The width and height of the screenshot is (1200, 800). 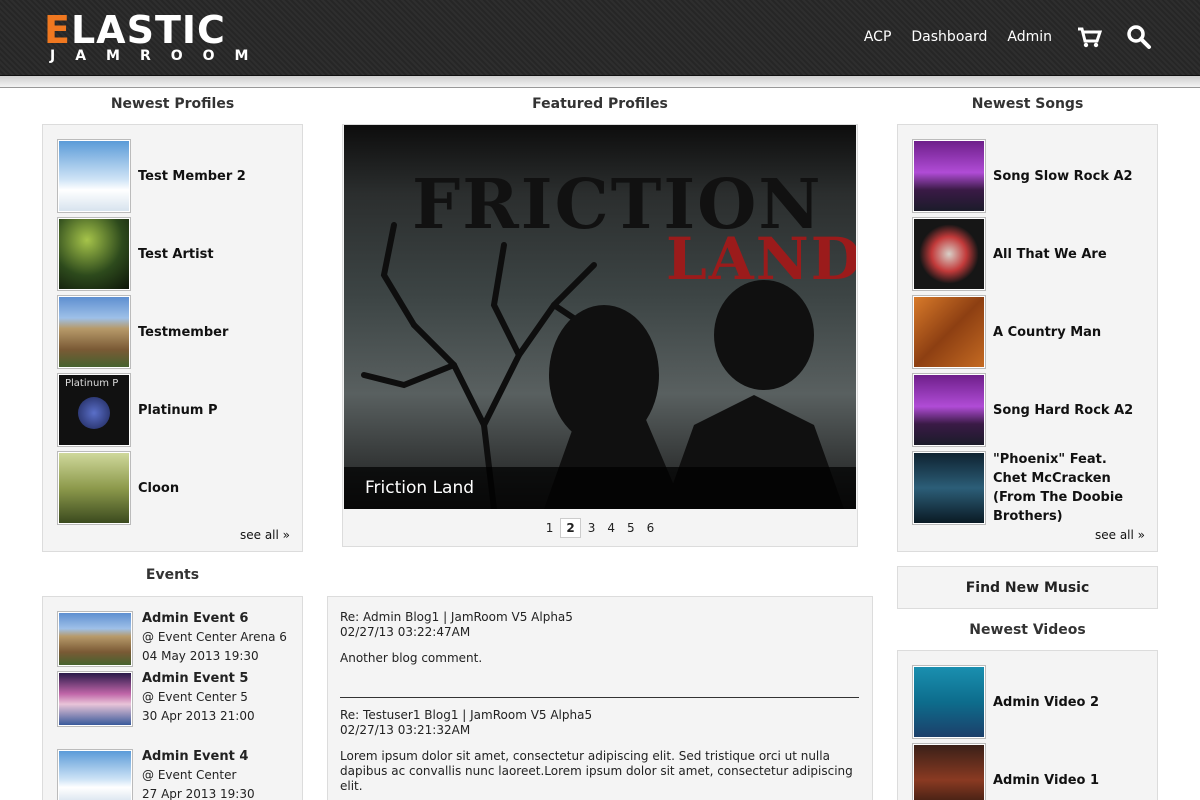 What do you see at coordinates (600, 715) in the screenshot?
I see `blog-entry-title: Re: Testuser1 Blog1 | JamRoom V5 Alpha5` at bounding box center [600, 715].